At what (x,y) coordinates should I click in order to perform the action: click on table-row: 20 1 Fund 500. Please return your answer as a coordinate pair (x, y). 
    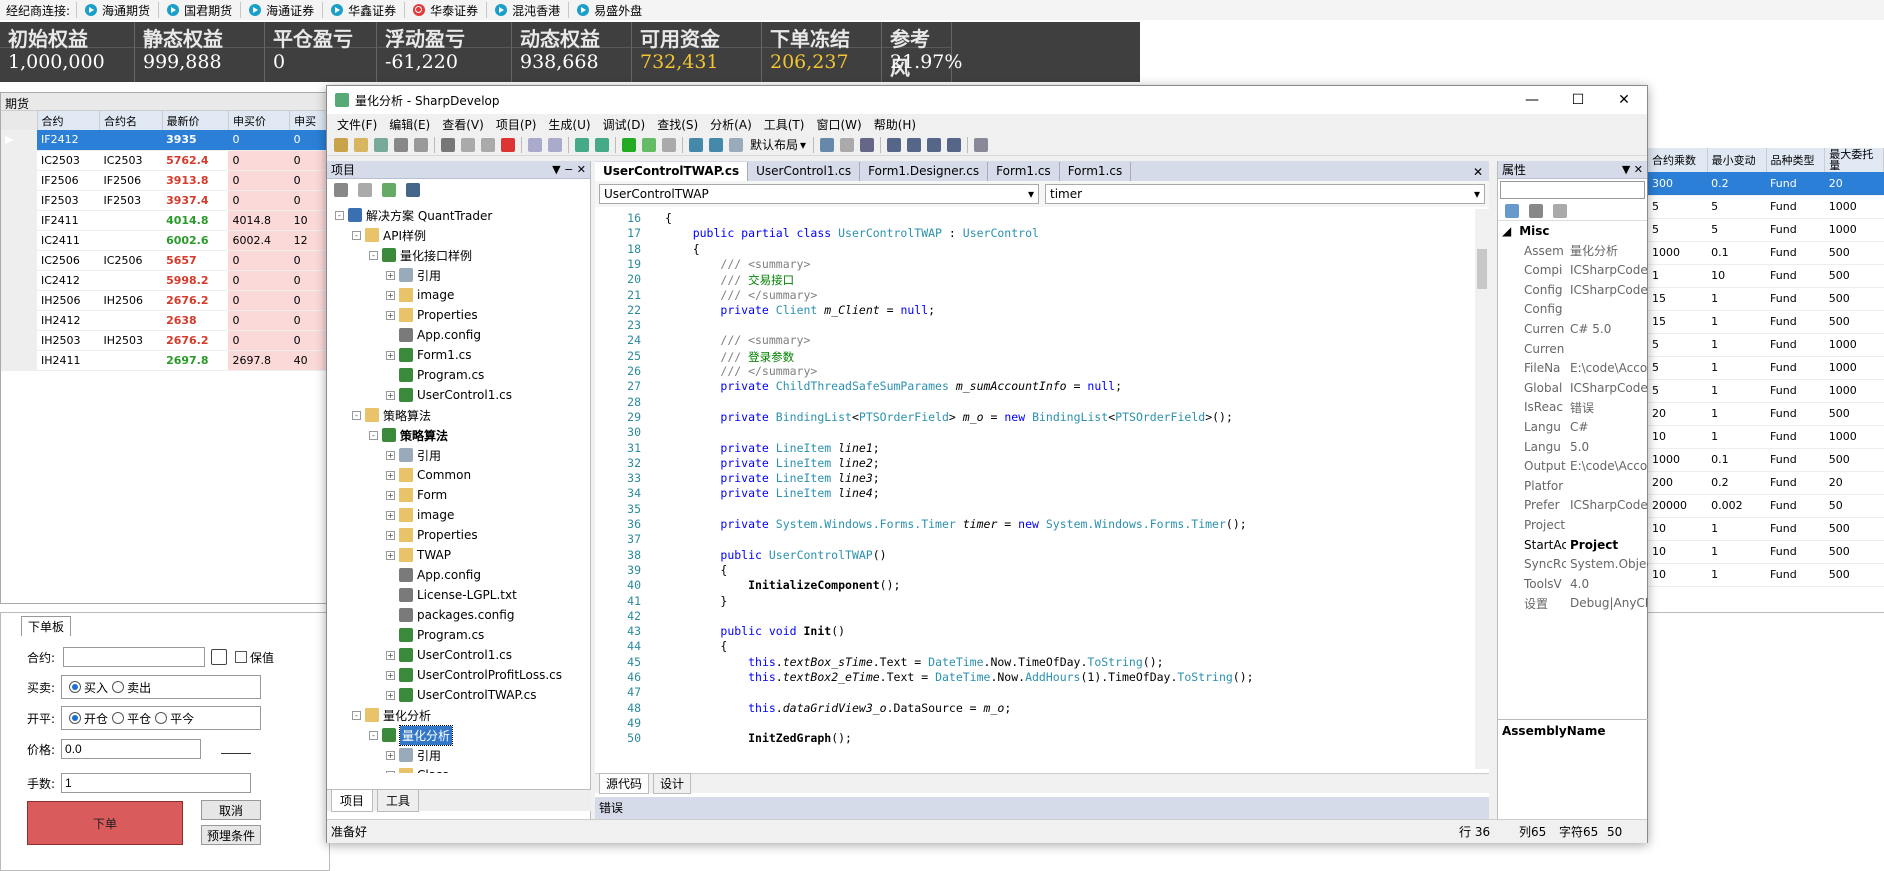
    Looking at the image, I should click on (1766, 414).